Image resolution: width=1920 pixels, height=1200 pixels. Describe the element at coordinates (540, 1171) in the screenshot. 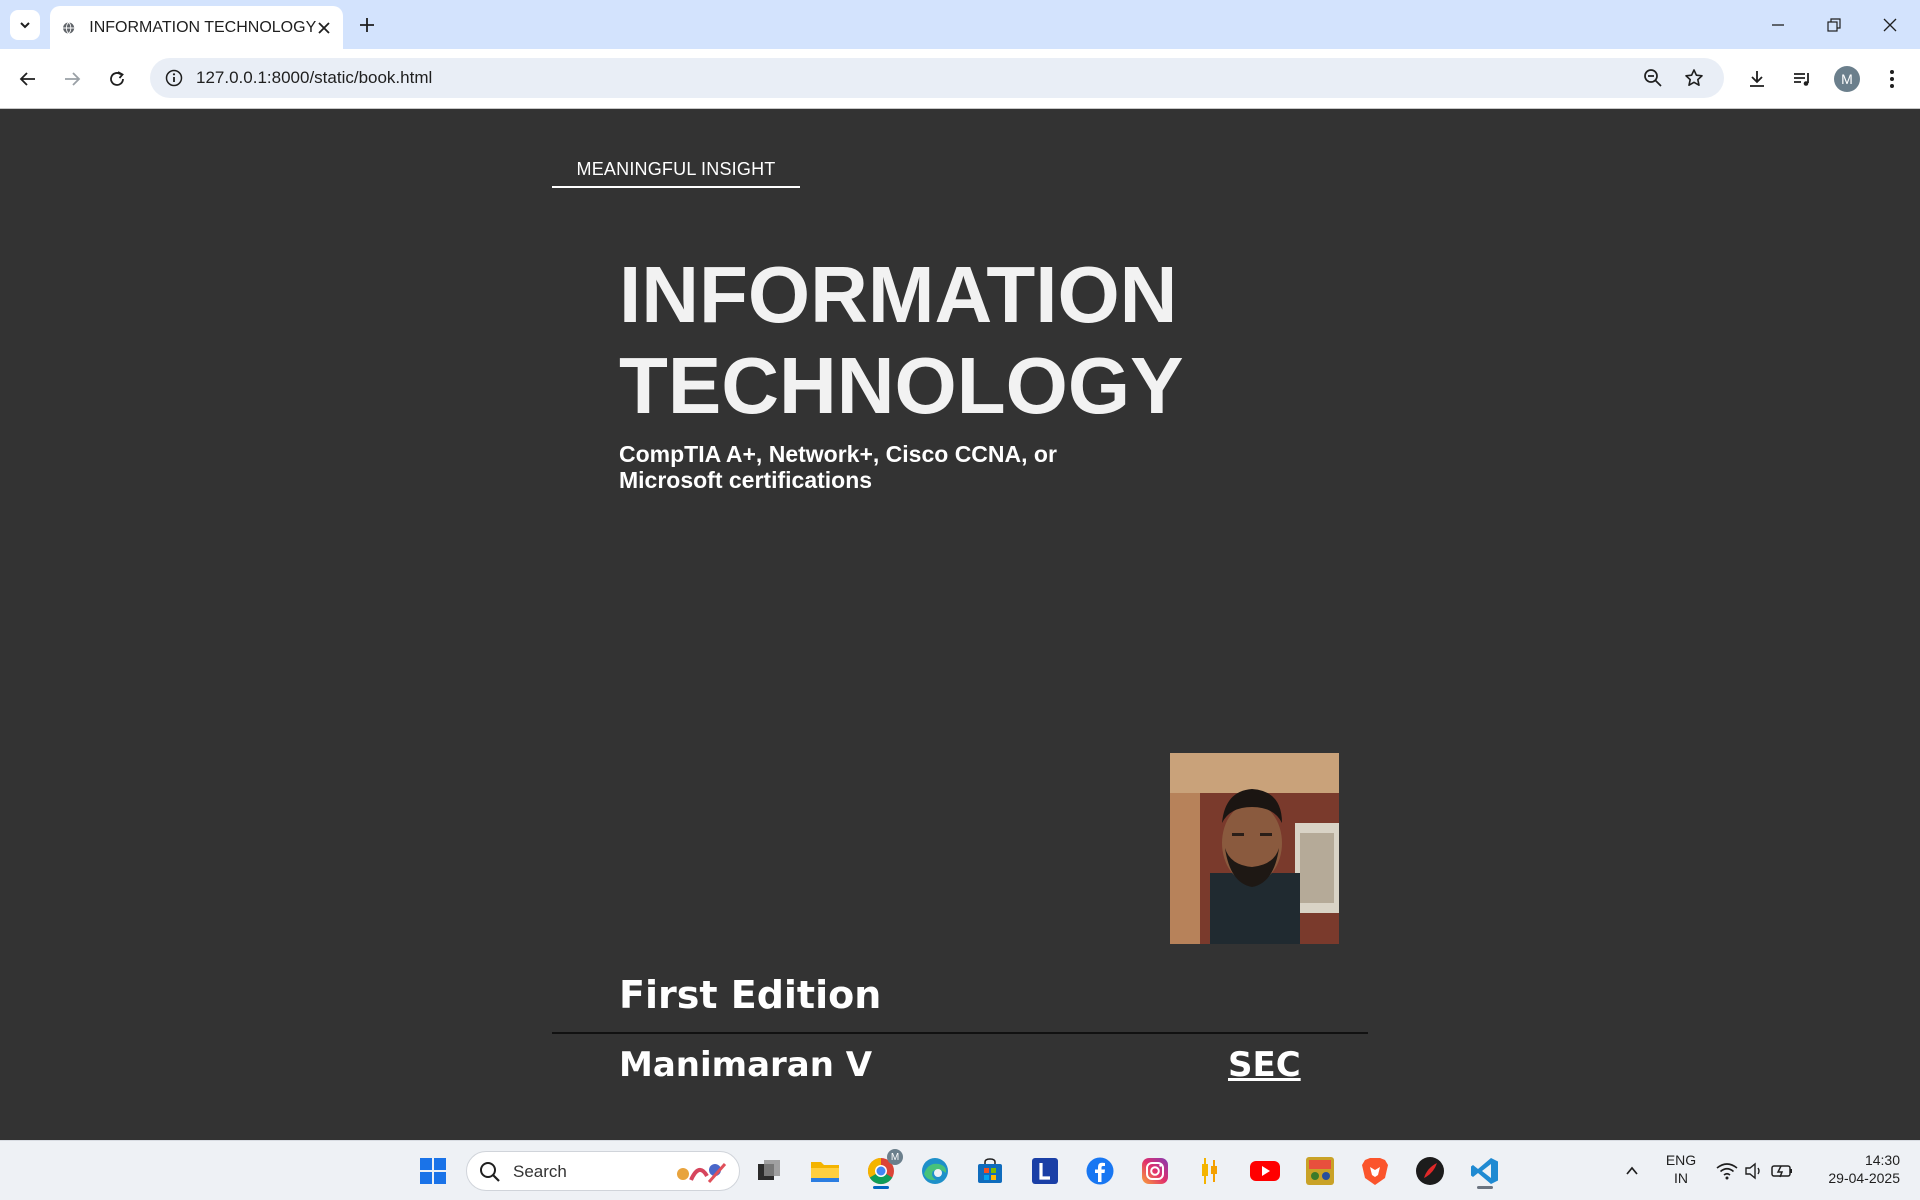

I see `search-placeholder: Search` at that location.